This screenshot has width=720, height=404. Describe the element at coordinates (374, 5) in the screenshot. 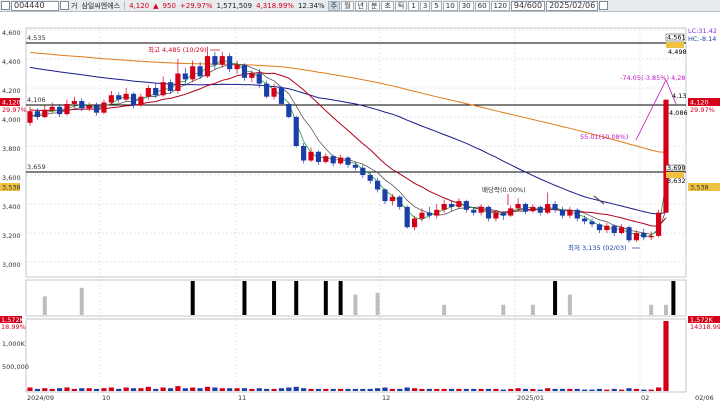

I see `period-minute-button: 분` at that location.